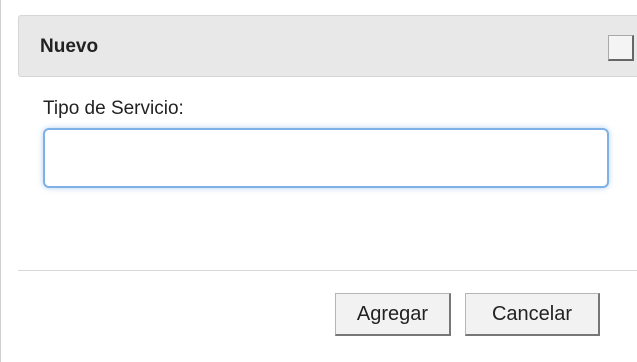  I want to click on add-button: Agregar, so click(393, 314).